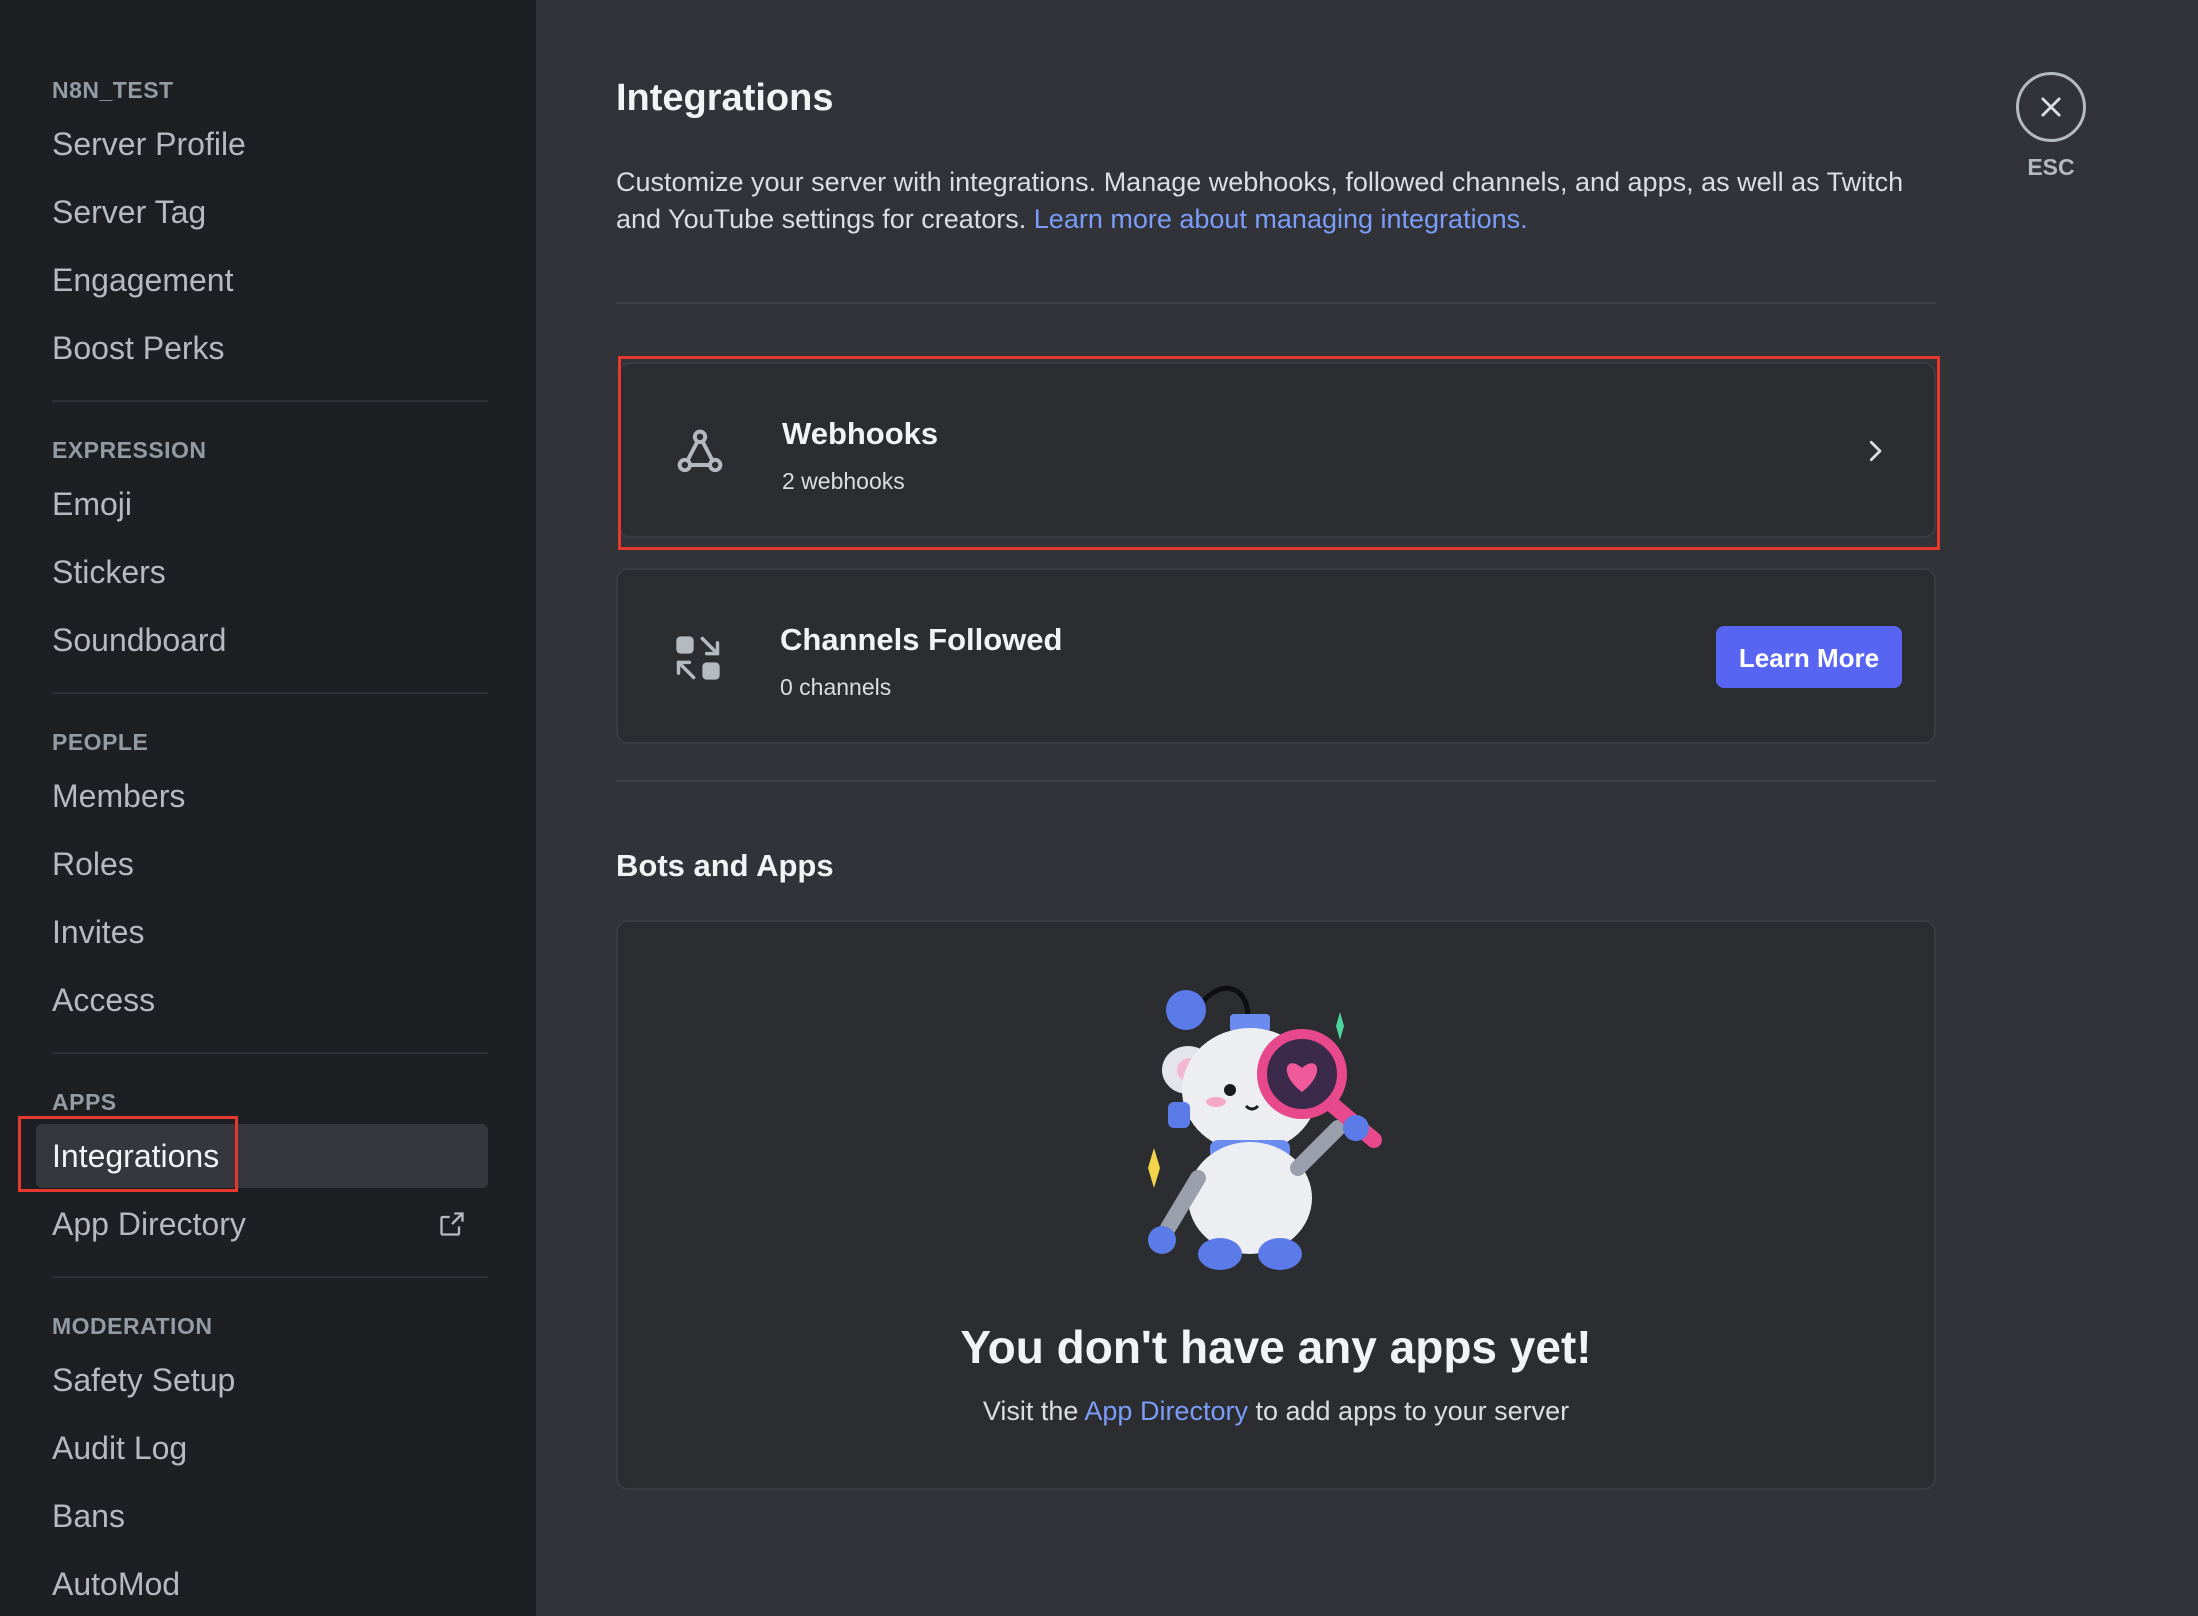  What do you see at coordinates (100, 742) in the screenshot?
I see `sidebar-header-people: PEOPLE` at bounding box center [100, 742].